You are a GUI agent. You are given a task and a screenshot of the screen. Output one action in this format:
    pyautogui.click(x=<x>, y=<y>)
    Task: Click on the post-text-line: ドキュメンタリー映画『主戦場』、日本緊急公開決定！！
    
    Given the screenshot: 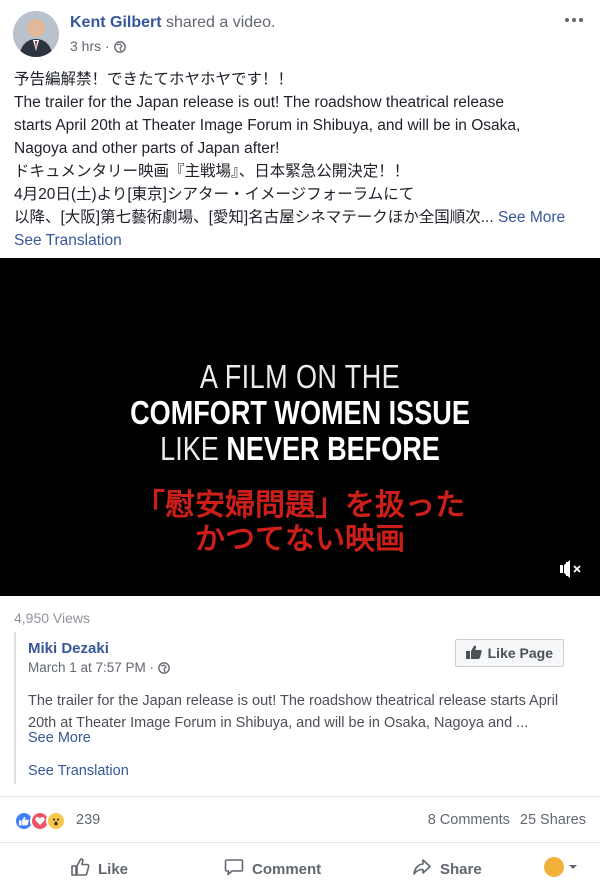 What is the action you would take?
    pyautogui.click(x=212, y=171)
    